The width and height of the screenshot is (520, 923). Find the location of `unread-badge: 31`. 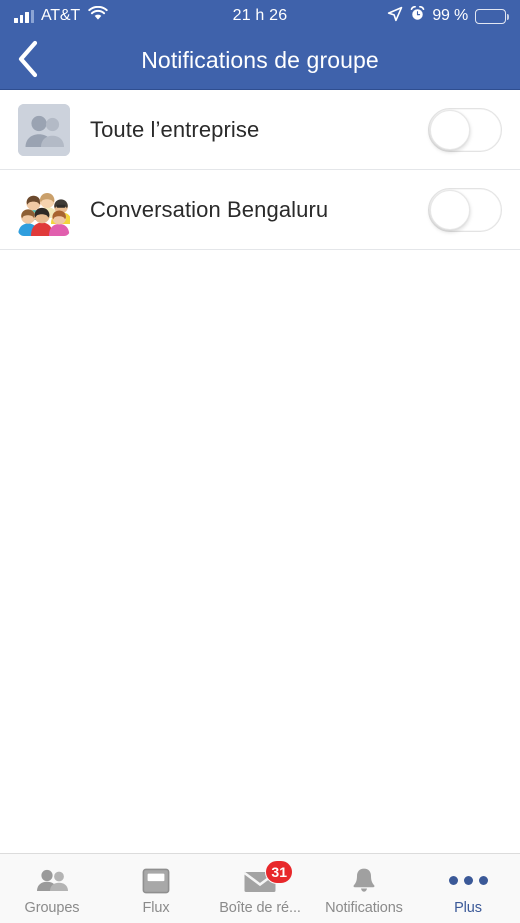

unread-badge: 31 is located at coordinates (279, 871).